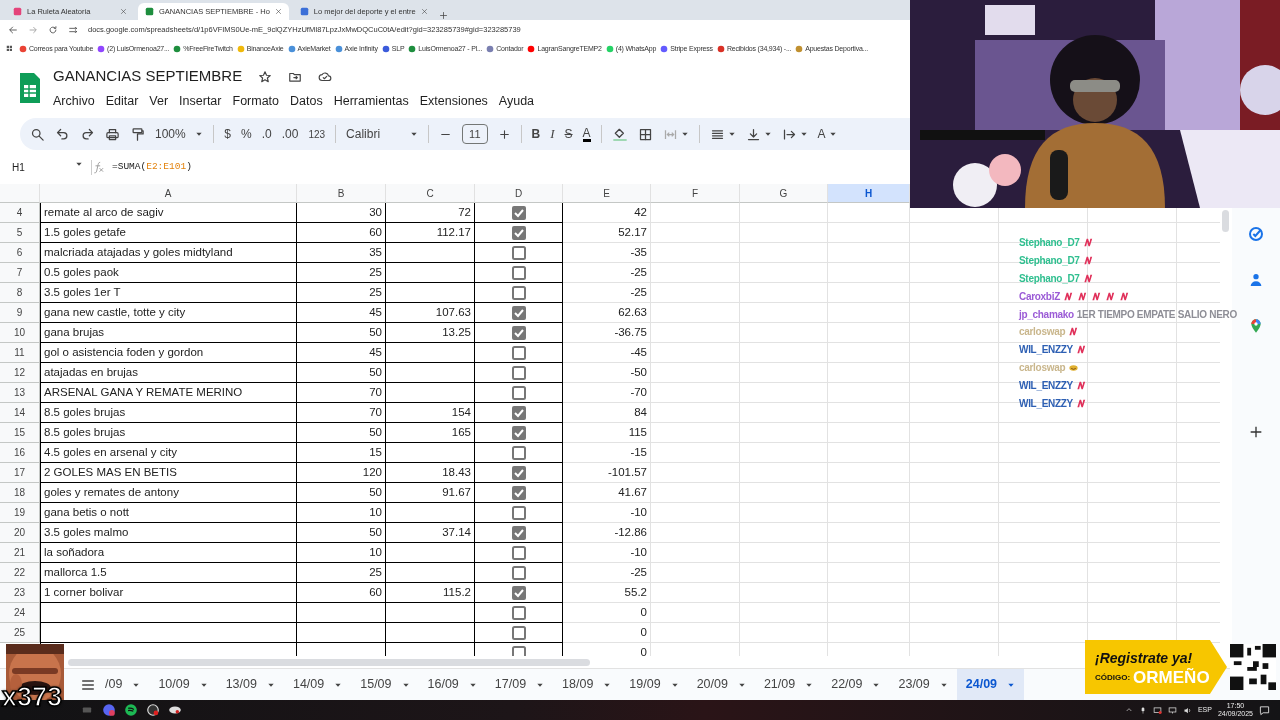 The height and width of the screenshot is (720, 1280). Describe the element at coordinates (990, 684) in the screenshot. I see `sheet-tab: 24/09` at that location.